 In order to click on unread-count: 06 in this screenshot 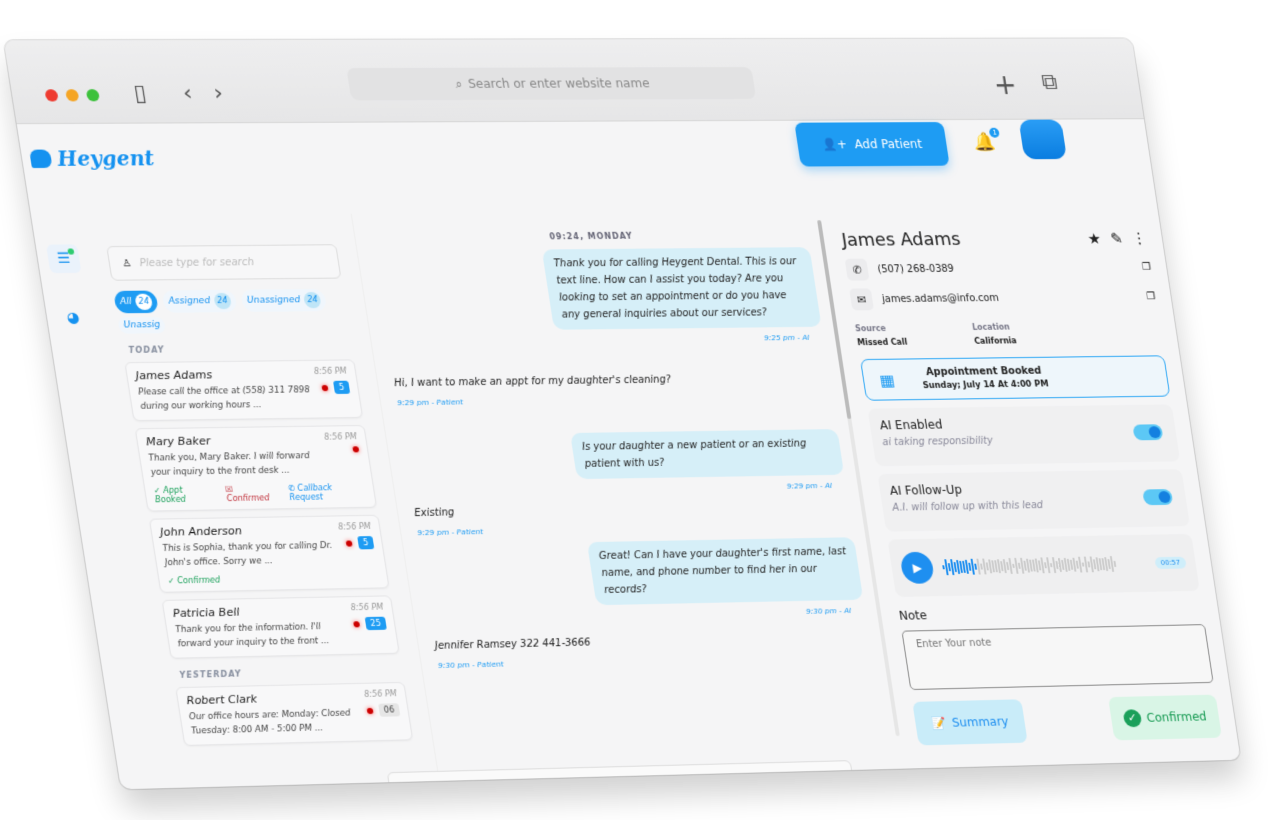, I will do `click(389, 710)`.